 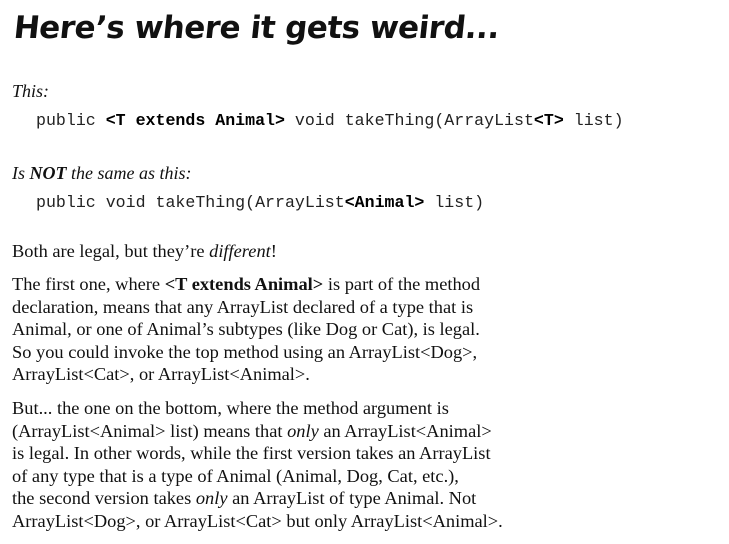 I want to click on paragraph-line: ArrayList<Cat>, or ArrayList<Animal>., so click(x=161, y=374).